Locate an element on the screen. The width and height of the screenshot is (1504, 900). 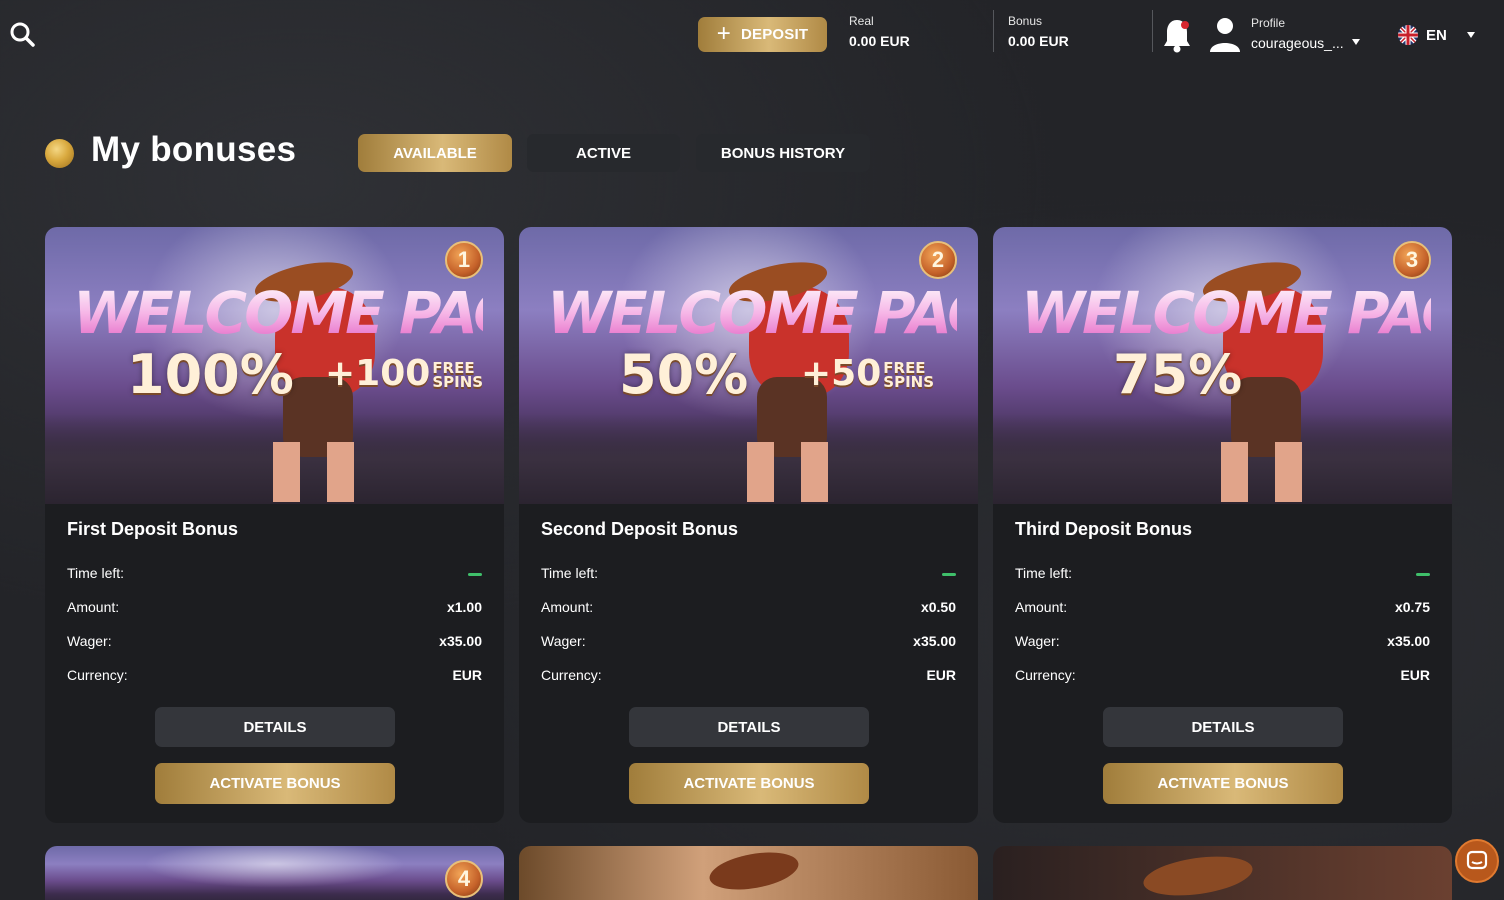
card-title: Third Deposit Bonus is located at coordinates (1103, 529).